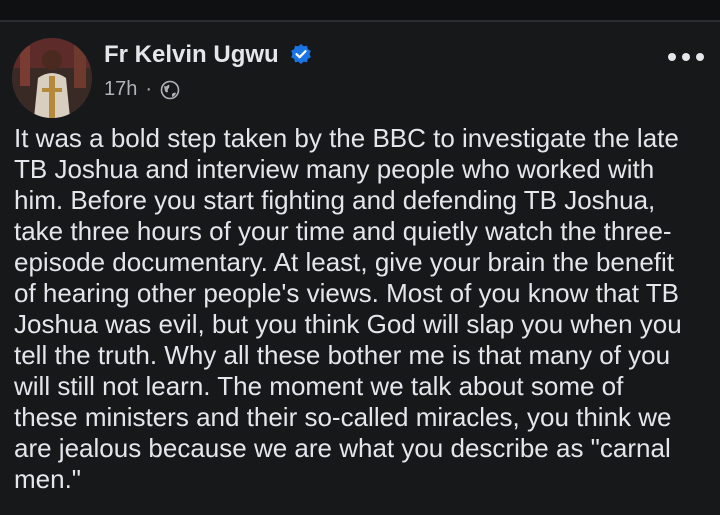 The height and width of the screenshot is (515, 720). What do you see at coordinates (191, 55) in the screenshot?
I see `author-name: Fr Kelvin Ugwu` at bounding box center [191, 55].